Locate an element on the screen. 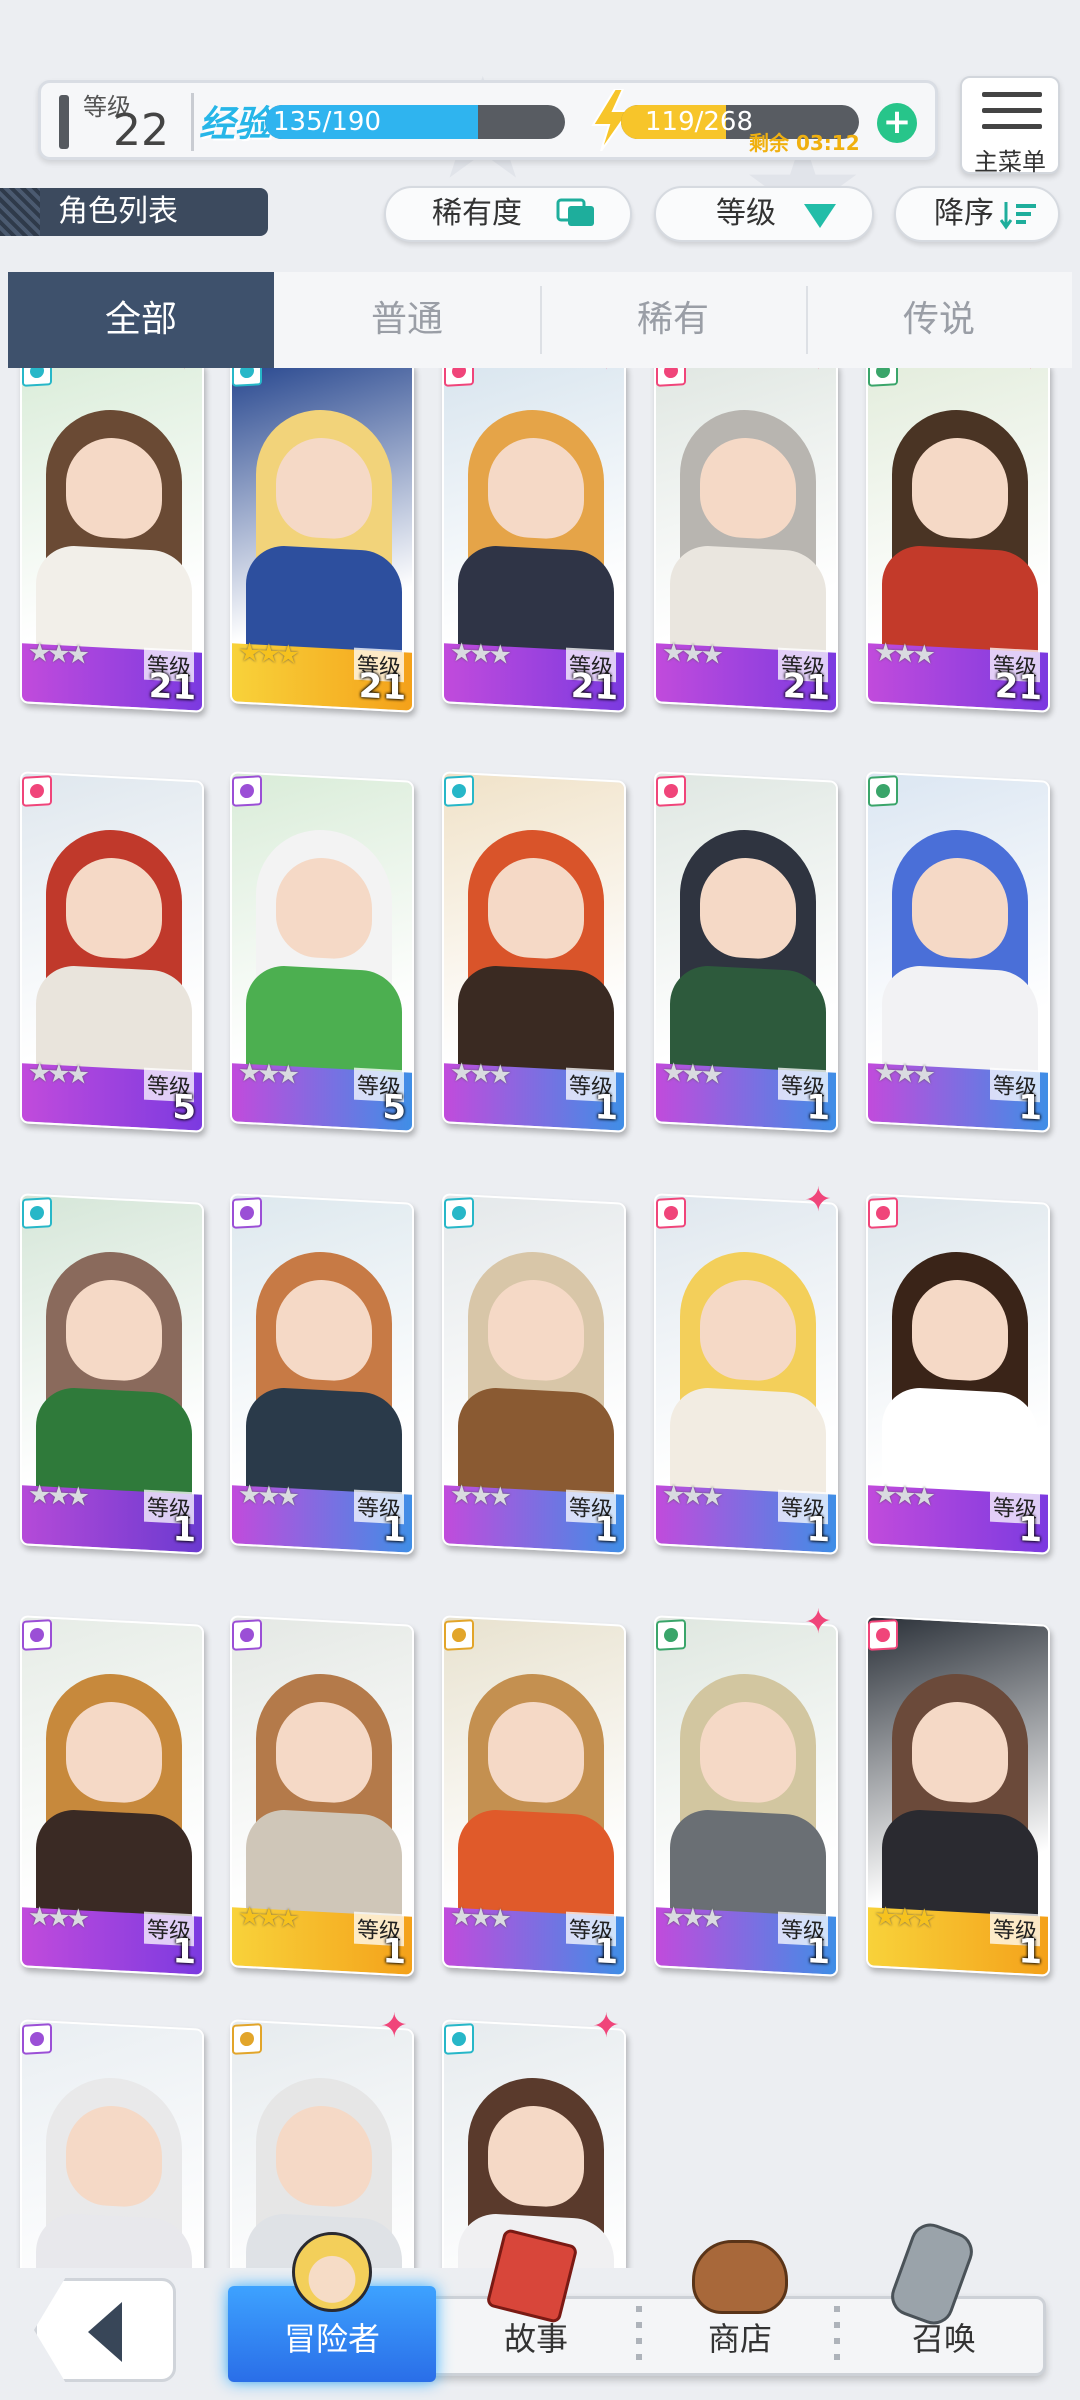 This screenshot has width=1080, height=2400. sort-level-button: 等级 is located at coordinates (764, 214).